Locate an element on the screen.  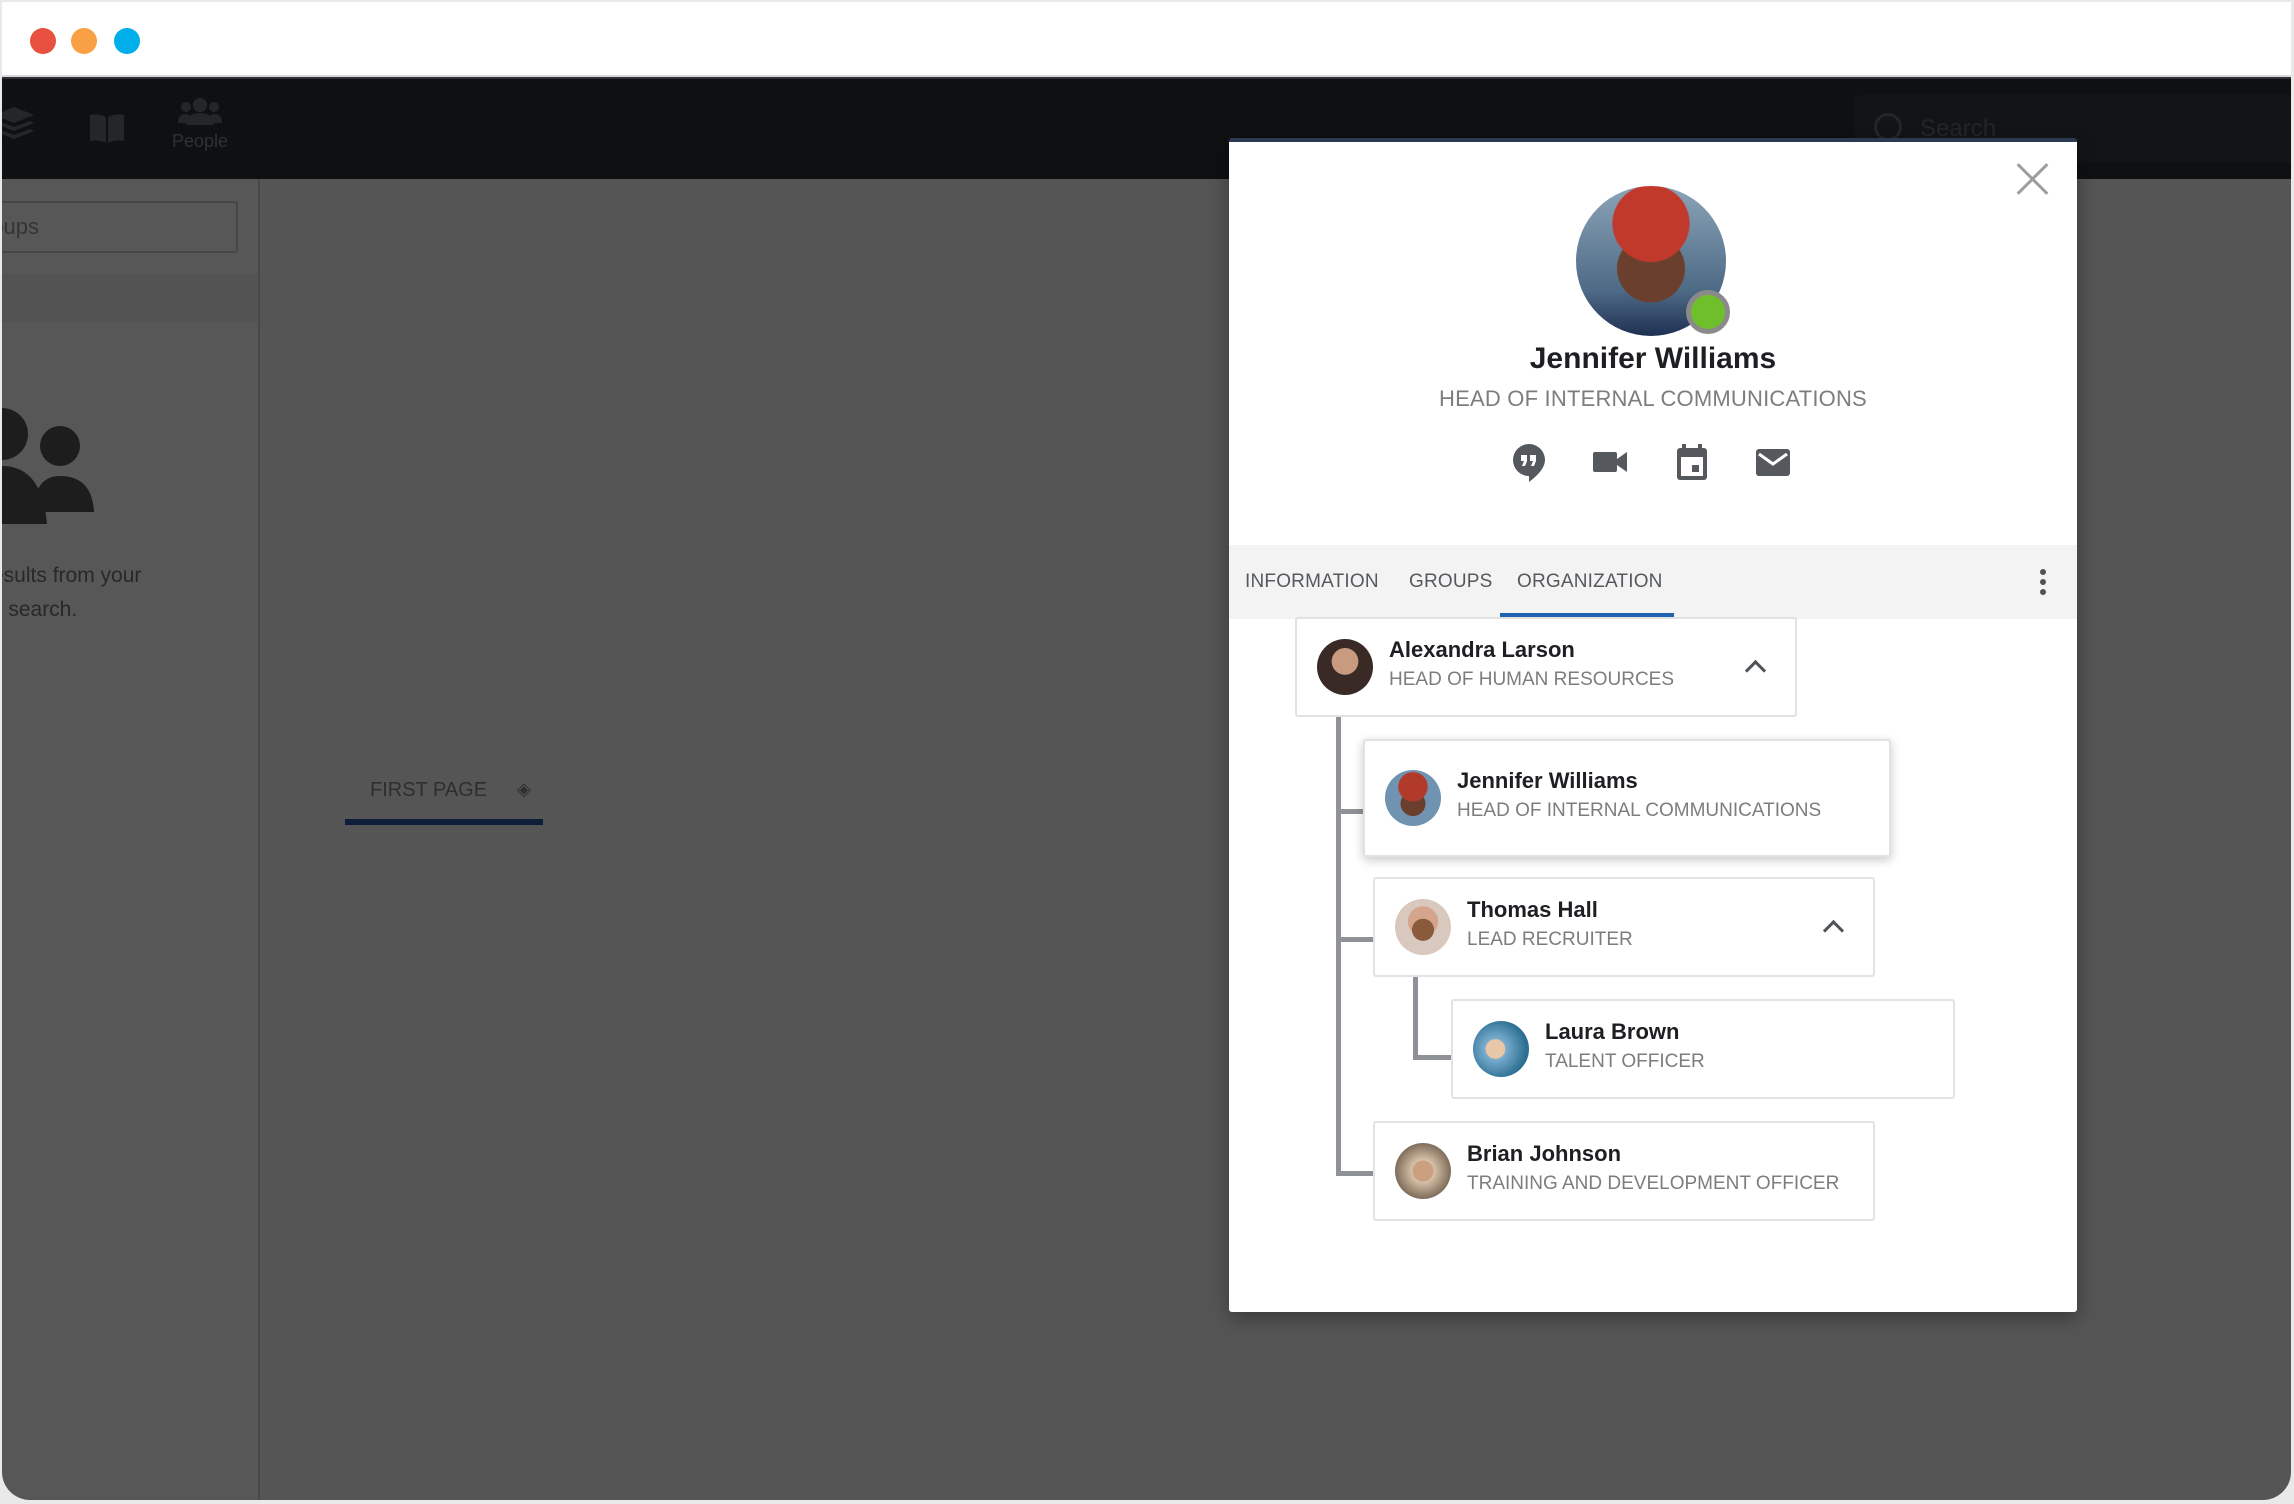
tab-groups: GROUPS is located at coordinates (1451, 582).